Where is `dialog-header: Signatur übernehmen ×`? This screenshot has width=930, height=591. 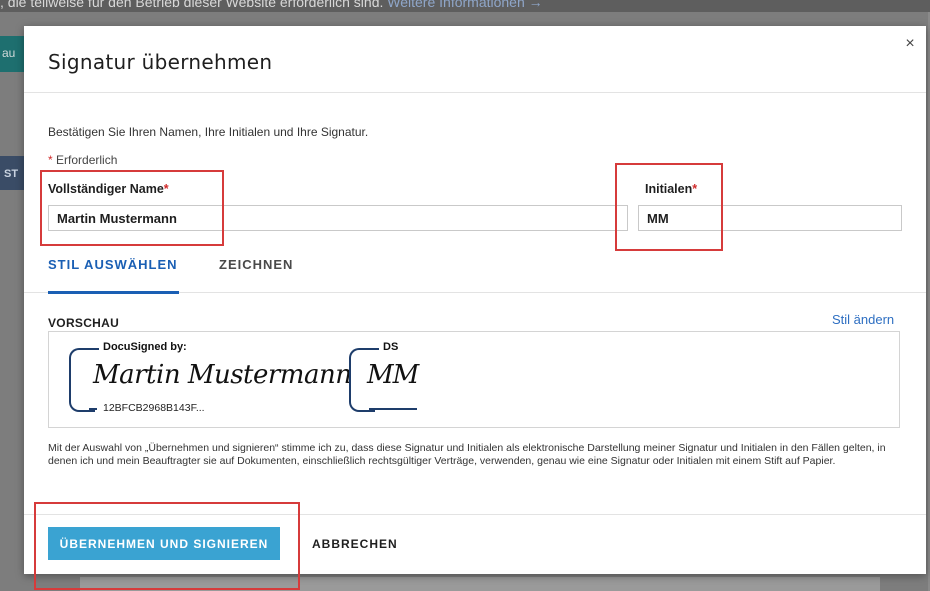 dialog-header: Signatur übernehmen × is located at coordinates (475, 59).